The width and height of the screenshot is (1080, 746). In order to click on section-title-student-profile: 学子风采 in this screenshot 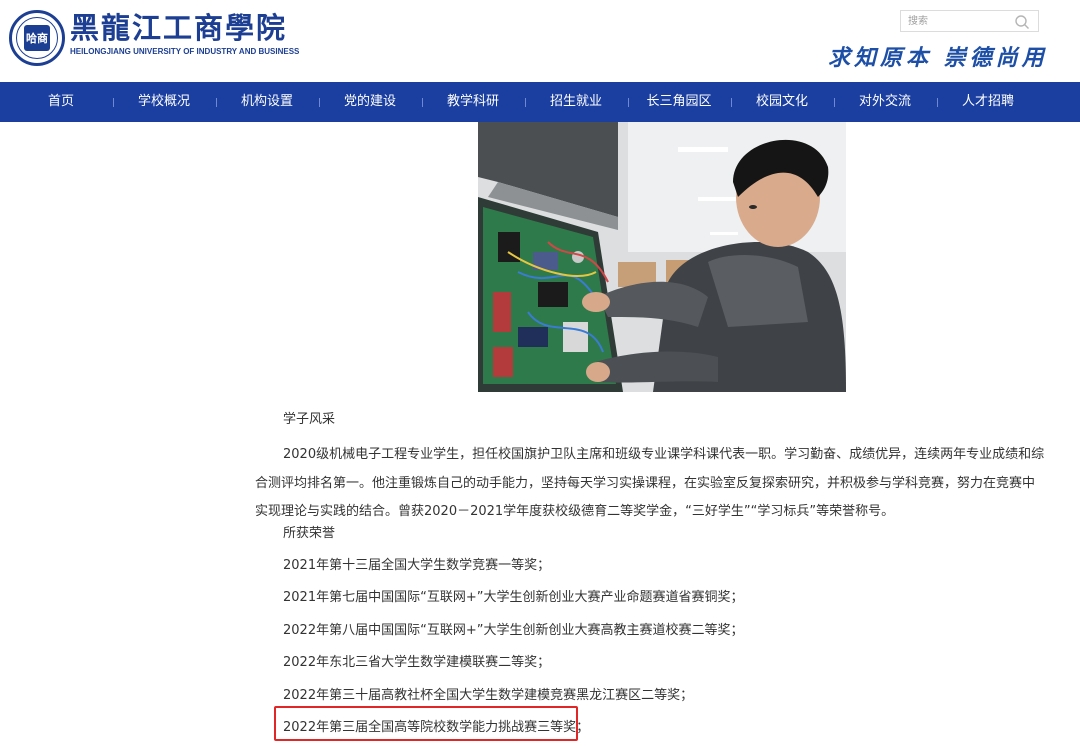, I will do `click(295, 420)`.